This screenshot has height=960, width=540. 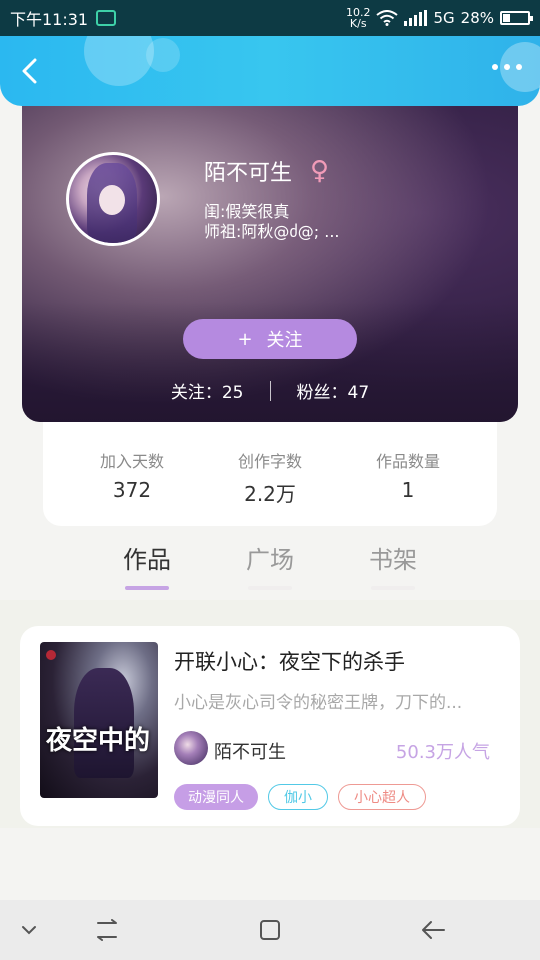 I want to click on net-speed-unit: K/s, so click(x=358, y=23).